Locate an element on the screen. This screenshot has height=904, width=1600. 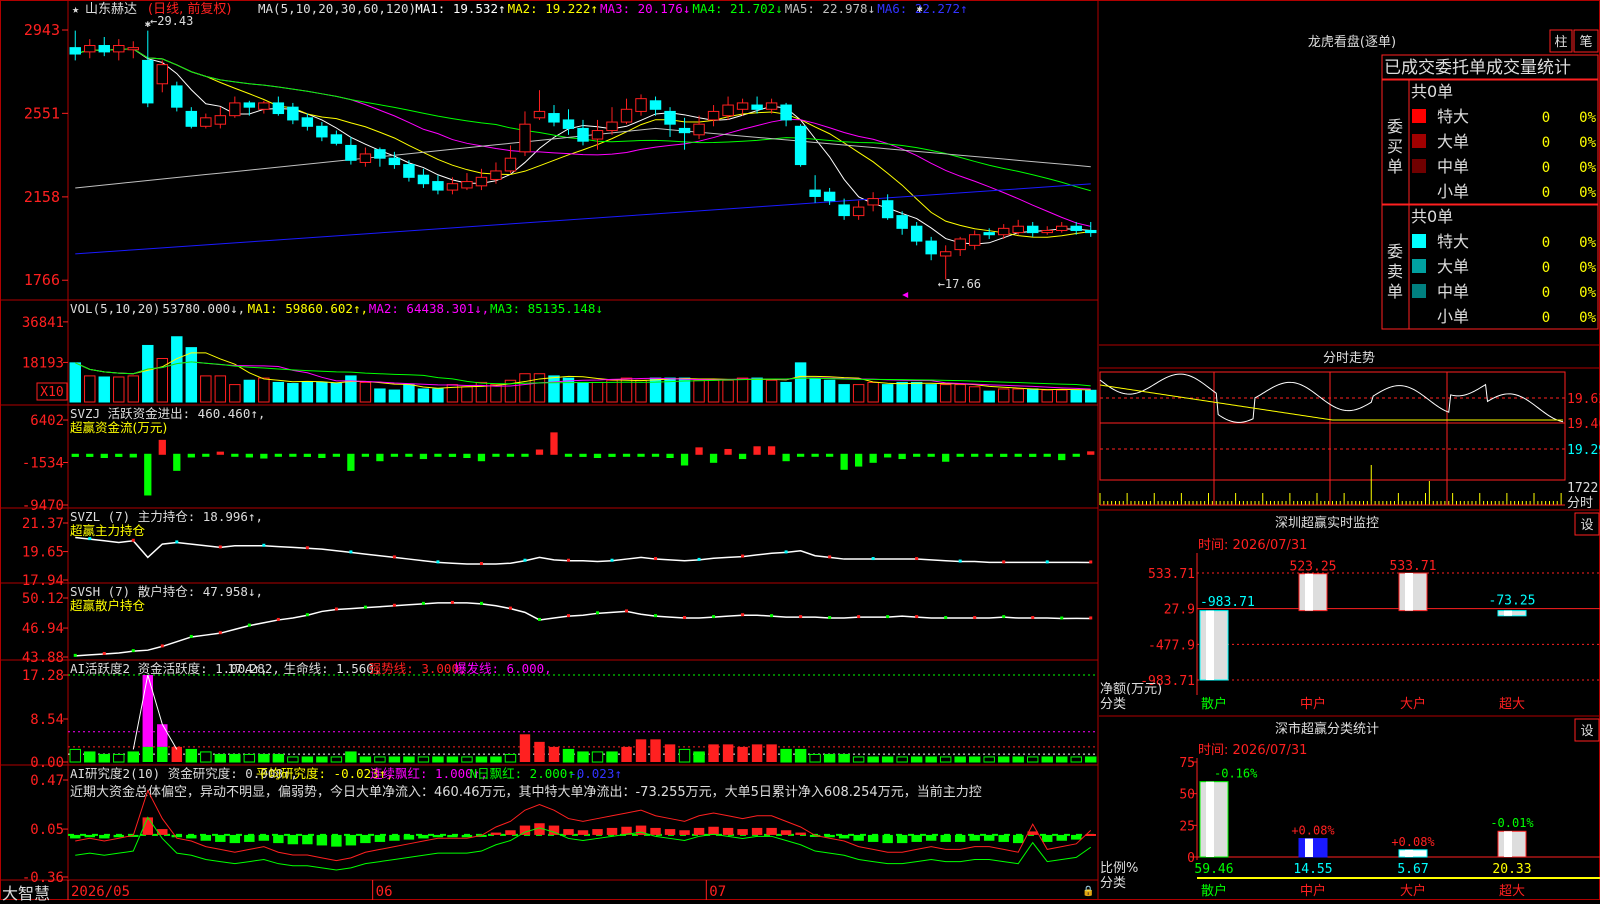
stats-top-label: +0.08% is located at coordinates (1413, 842).